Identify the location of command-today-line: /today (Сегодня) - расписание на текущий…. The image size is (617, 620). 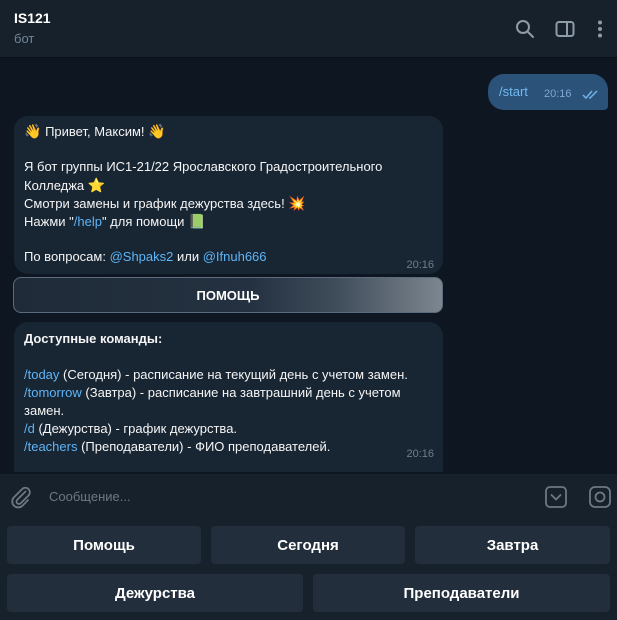
(216, 375).